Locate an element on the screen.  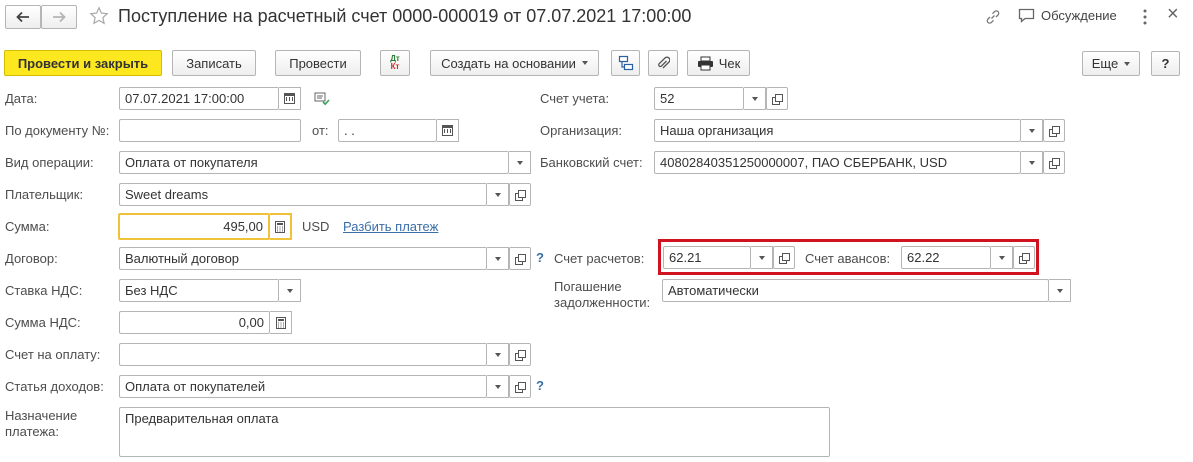
payer-open-button is located at coordinates (520, 194).